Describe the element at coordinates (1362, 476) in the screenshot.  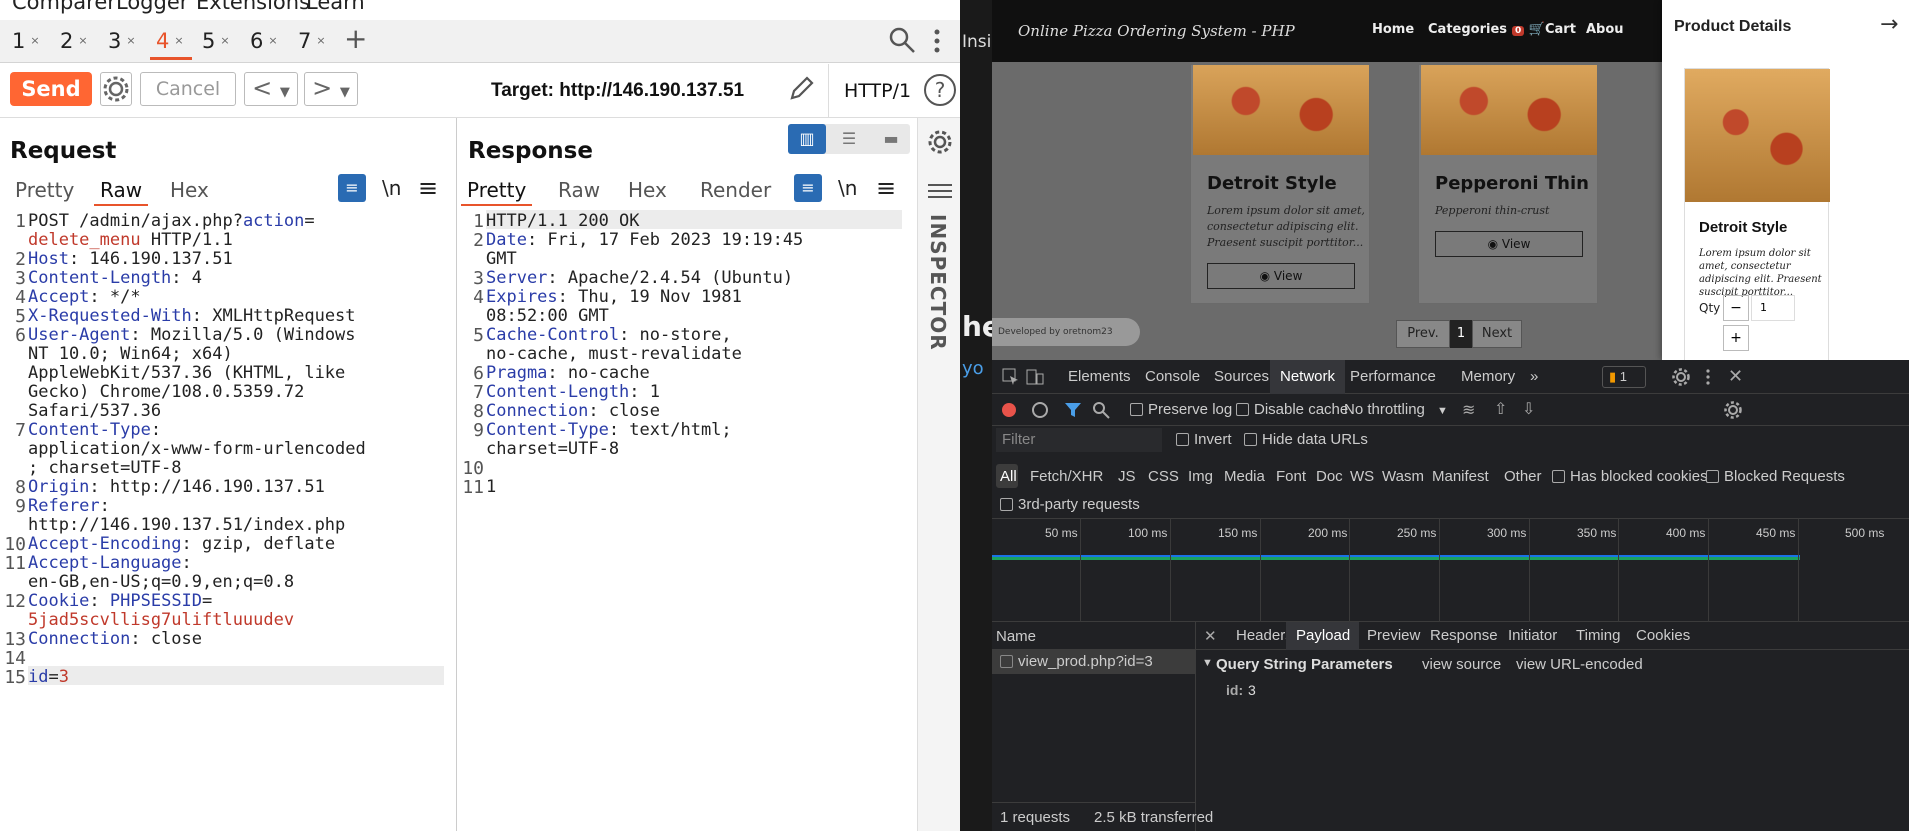
I see `type-filter-ws: WS` at that location.